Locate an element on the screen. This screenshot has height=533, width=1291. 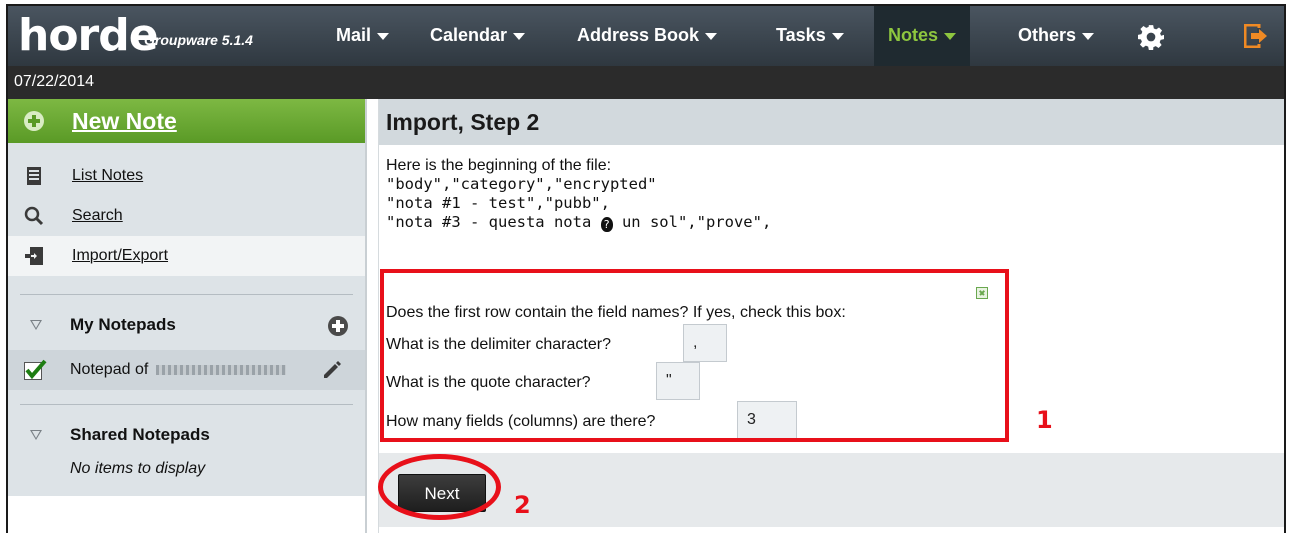
nav-tasks-label: Tasks is located at coordinates (801, 35).